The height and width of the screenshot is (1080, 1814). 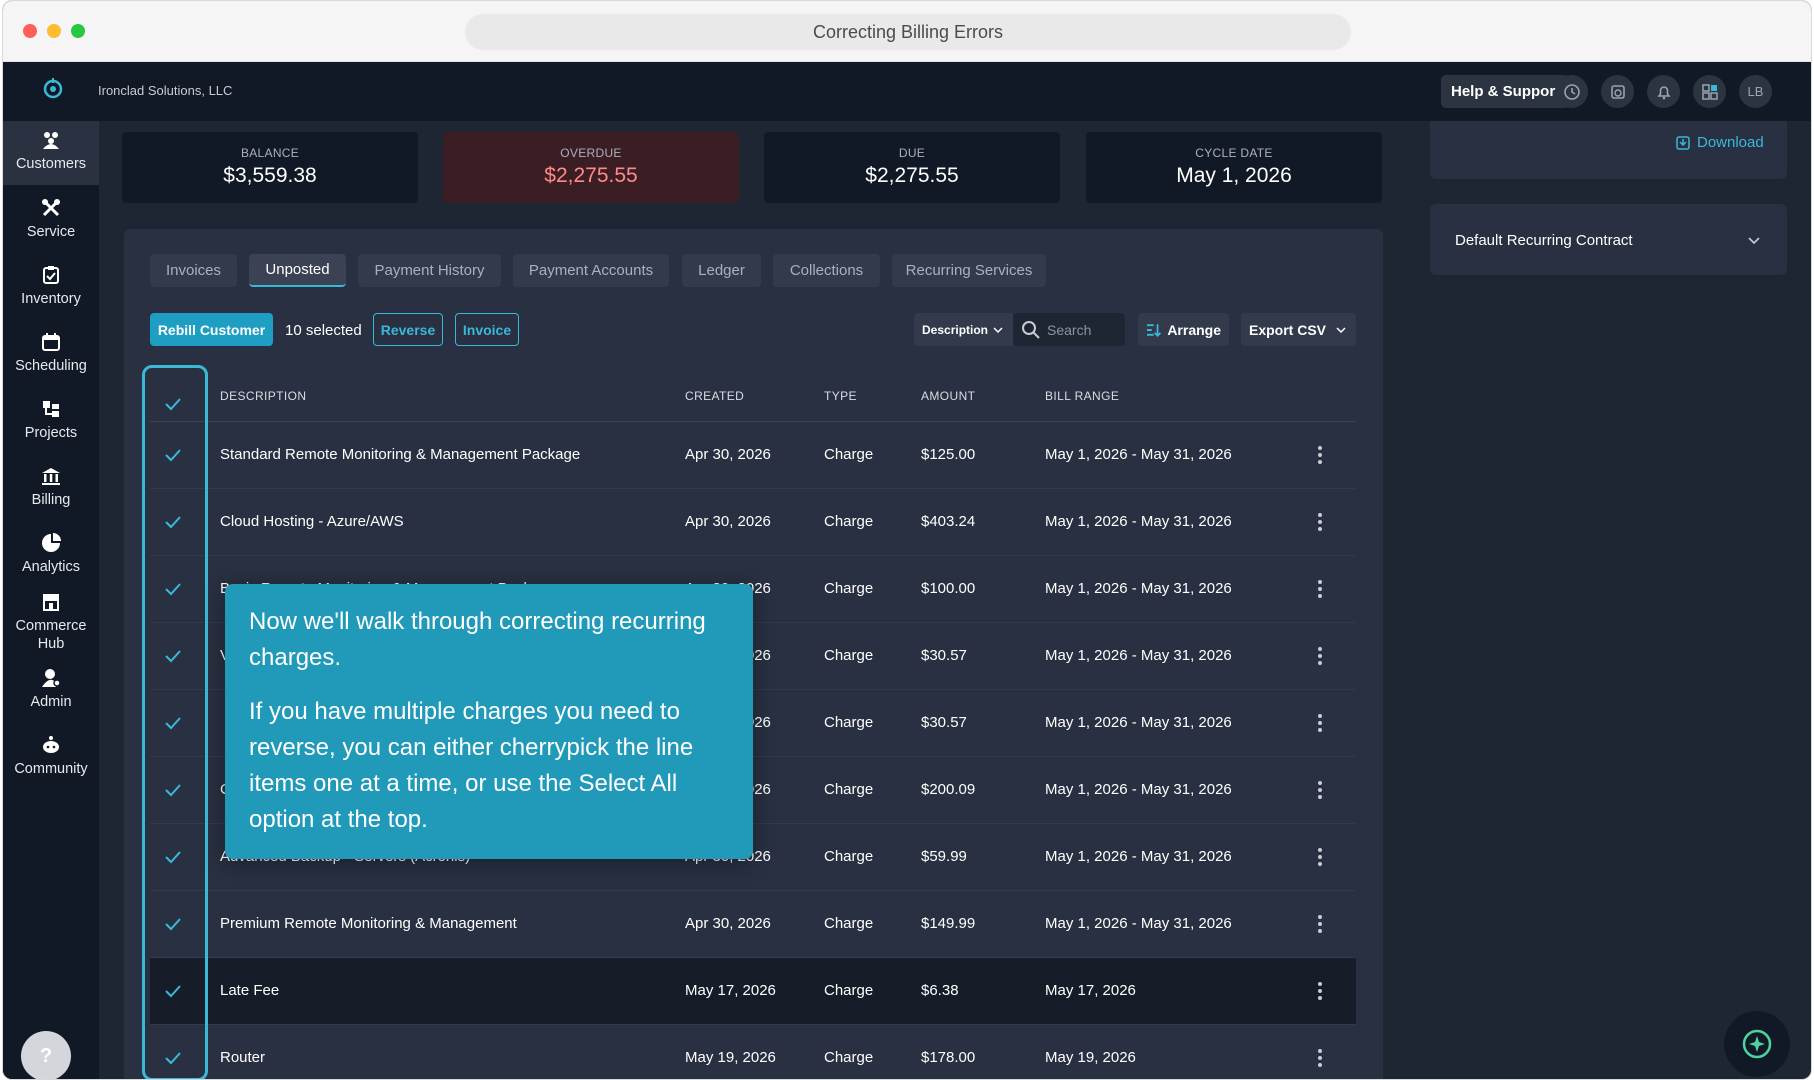 I want to click on stat-value: $2,275.55, so click(x=912, y=175).